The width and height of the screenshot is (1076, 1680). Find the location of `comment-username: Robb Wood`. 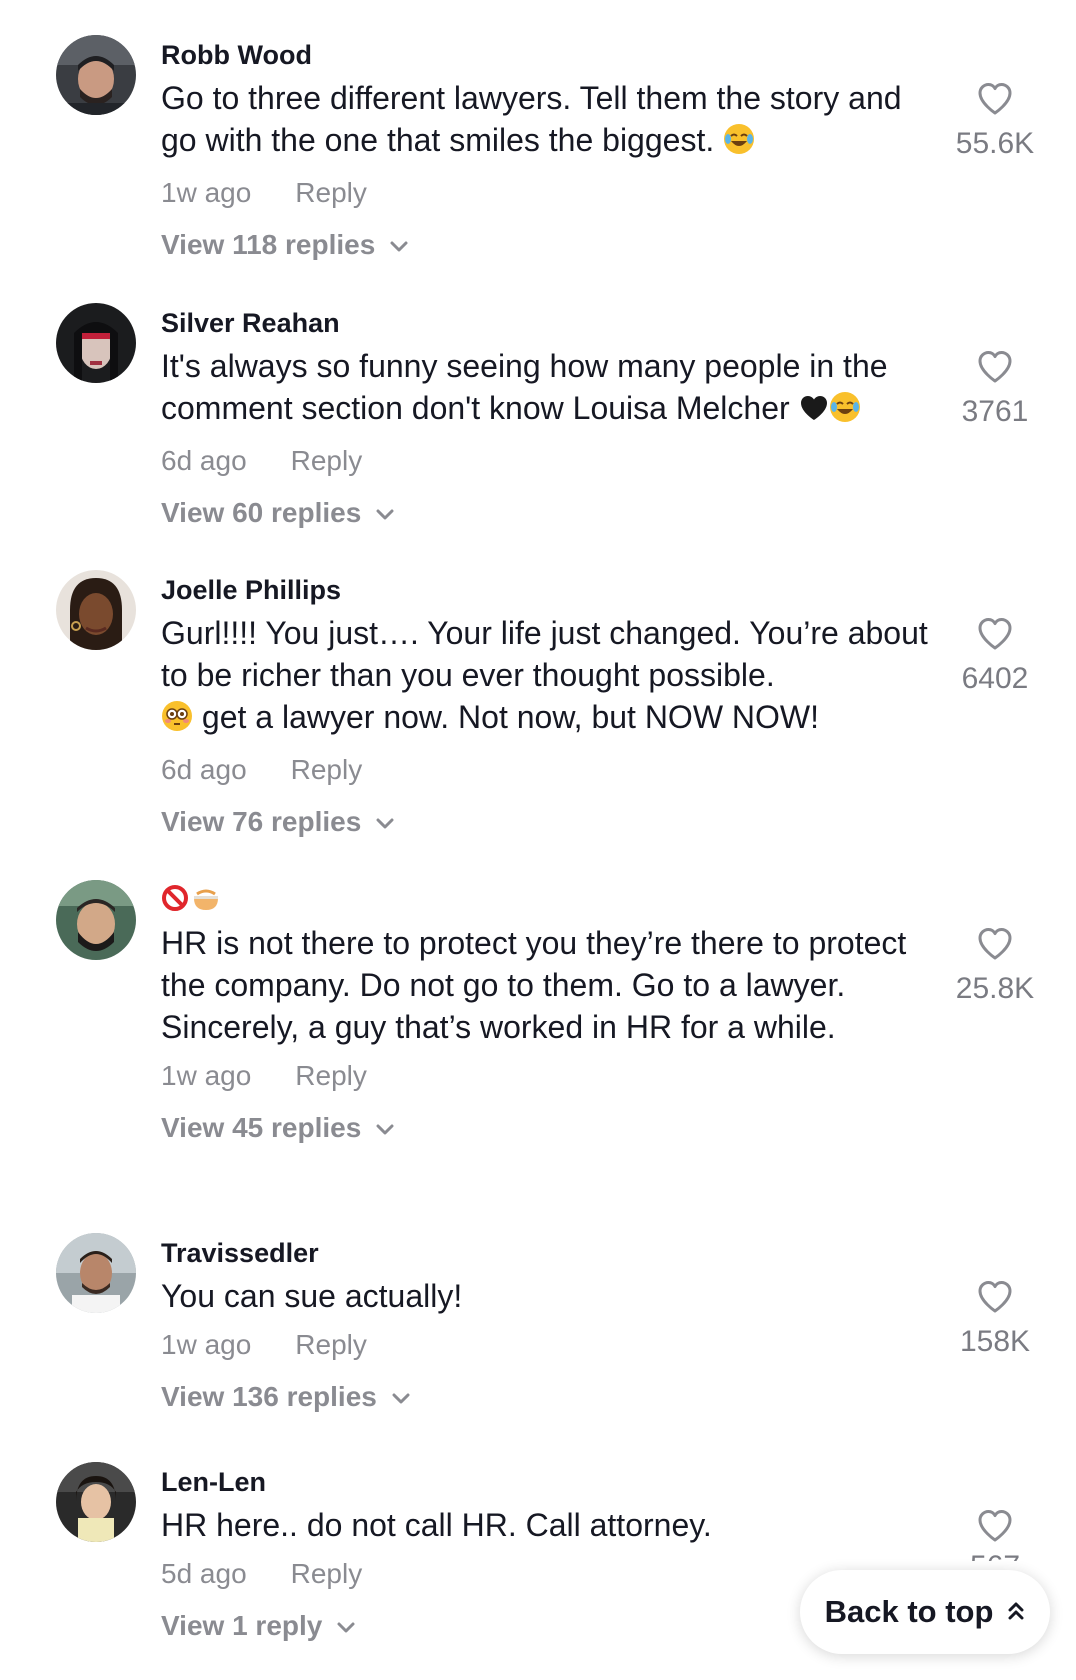

comment-username: Robb Wood is located at coordinates (546, 55).